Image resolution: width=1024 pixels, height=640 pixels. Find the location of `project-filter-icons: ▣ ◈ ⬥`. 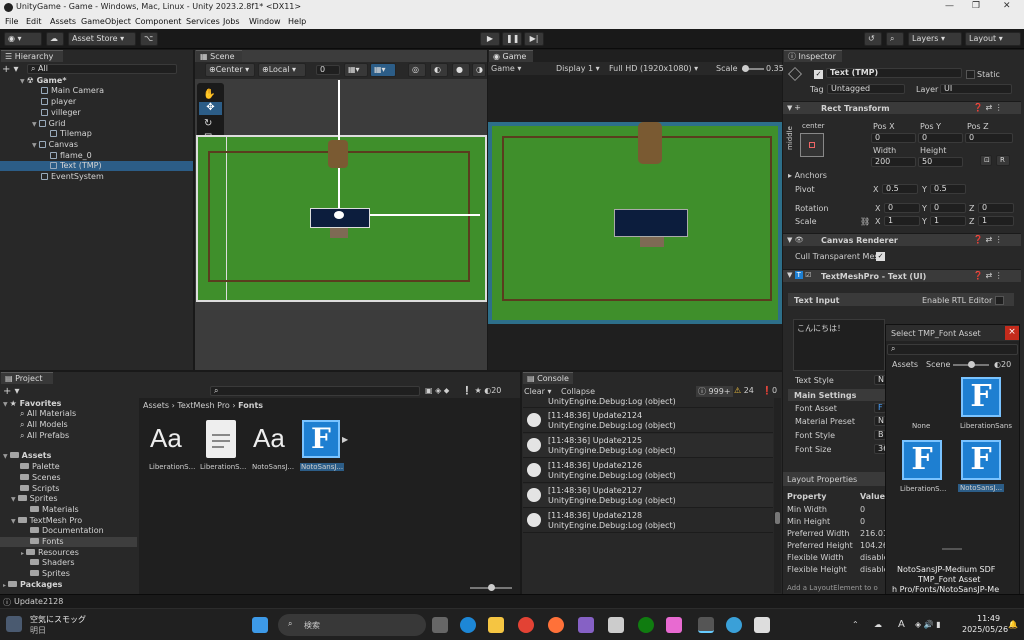

project-filter-icons: ▣ ◈ ⬥ is located at coordinates (437, 391).